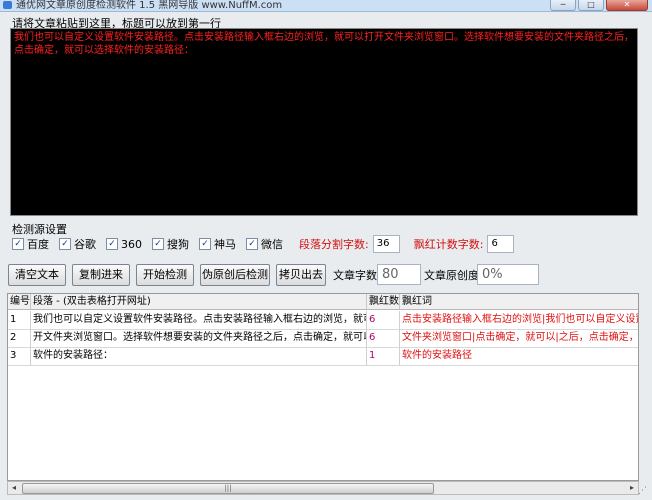  Describe the element at coordinates (19, 301) in the screenshot. I see `column-header-id: 编号` at that location.